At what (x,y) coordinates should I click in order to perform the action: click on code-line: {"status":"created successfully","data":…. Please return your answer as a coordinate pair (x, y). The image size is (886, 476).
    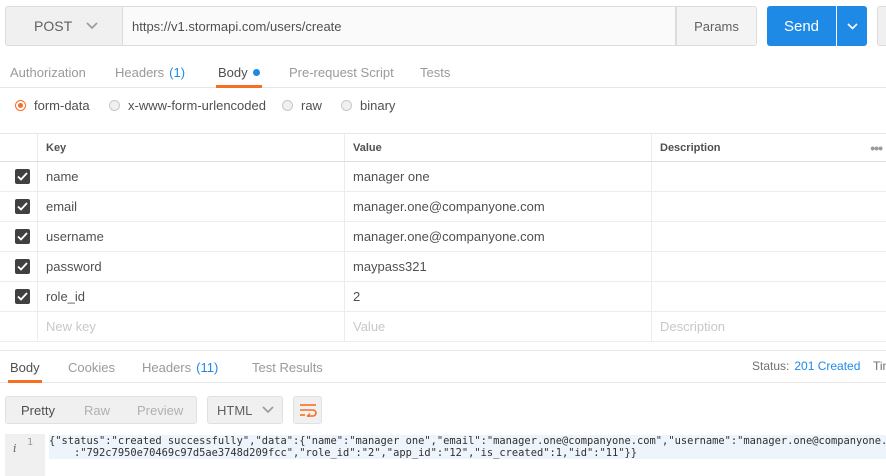
    Looking at the image, I should click on (467, 441).